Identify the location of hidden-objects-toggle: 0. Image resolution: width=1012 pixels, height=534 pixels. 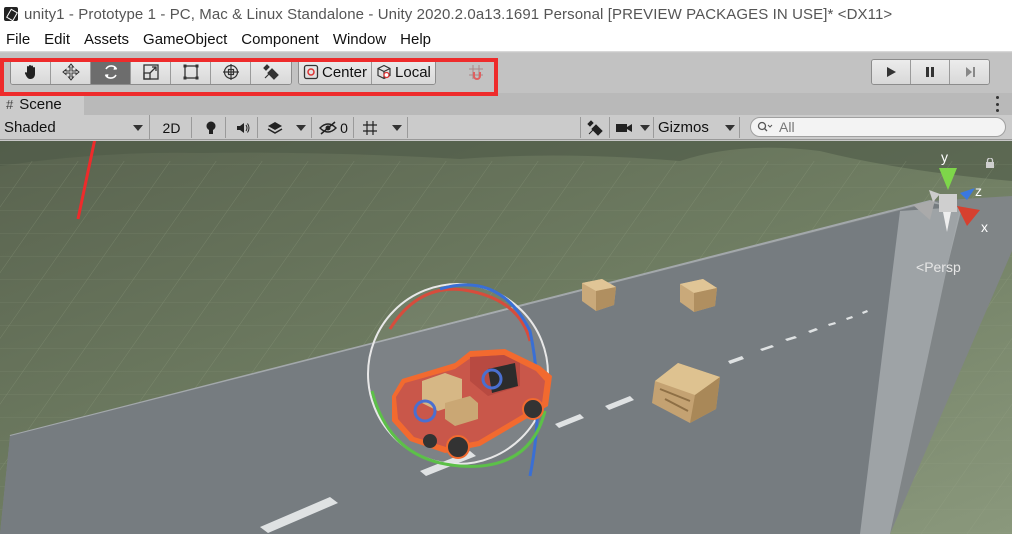
(334, 127).